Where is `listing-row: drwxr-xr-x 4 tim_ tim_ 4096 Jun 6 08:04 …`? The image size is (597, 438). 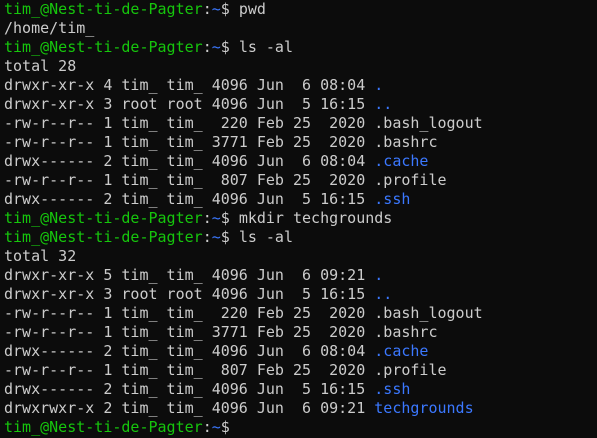 listing-row: drwxr-xr-x 4 tim_ tim_ 4096 Jun 6 08:04 … is located at coordinates (300, 85).